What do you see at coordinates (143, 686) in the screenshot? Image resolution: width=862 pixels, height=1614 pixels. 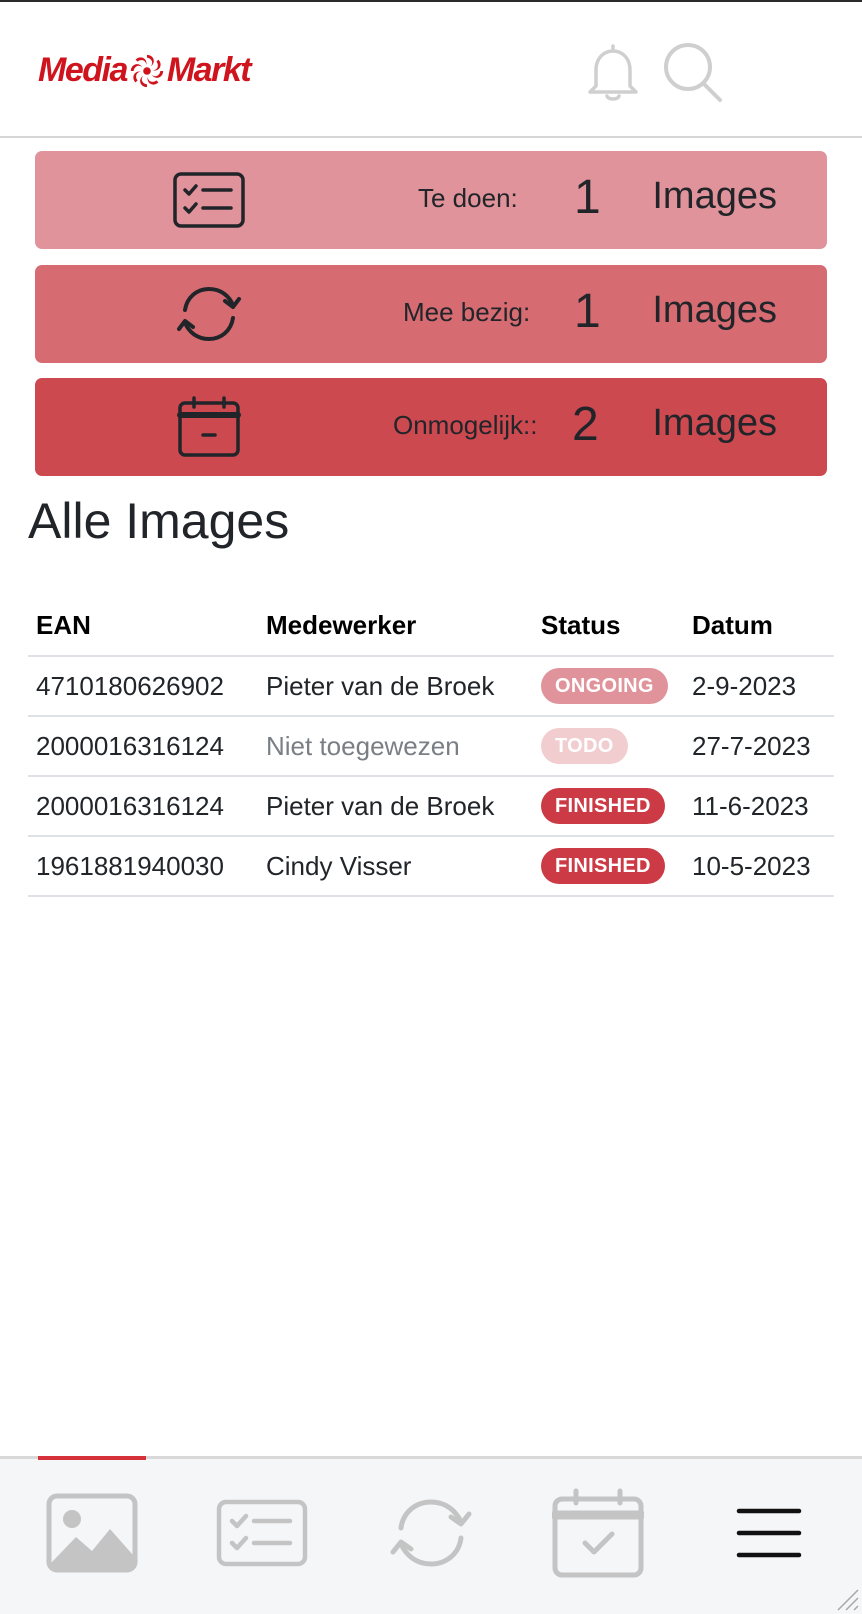 I see `ean-cell: 4710180626902` at bounding box center [143, 686].